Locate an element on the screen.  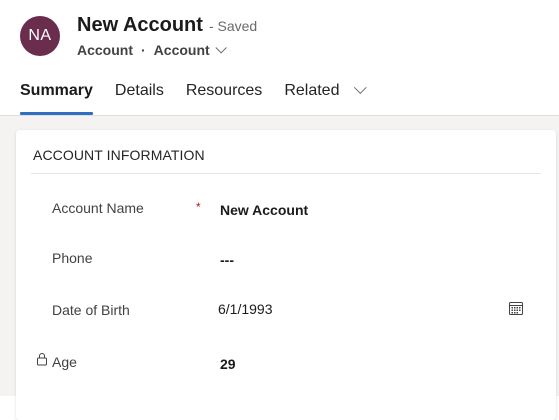
tab-summary: Summary is located at coordinates (56, 97).